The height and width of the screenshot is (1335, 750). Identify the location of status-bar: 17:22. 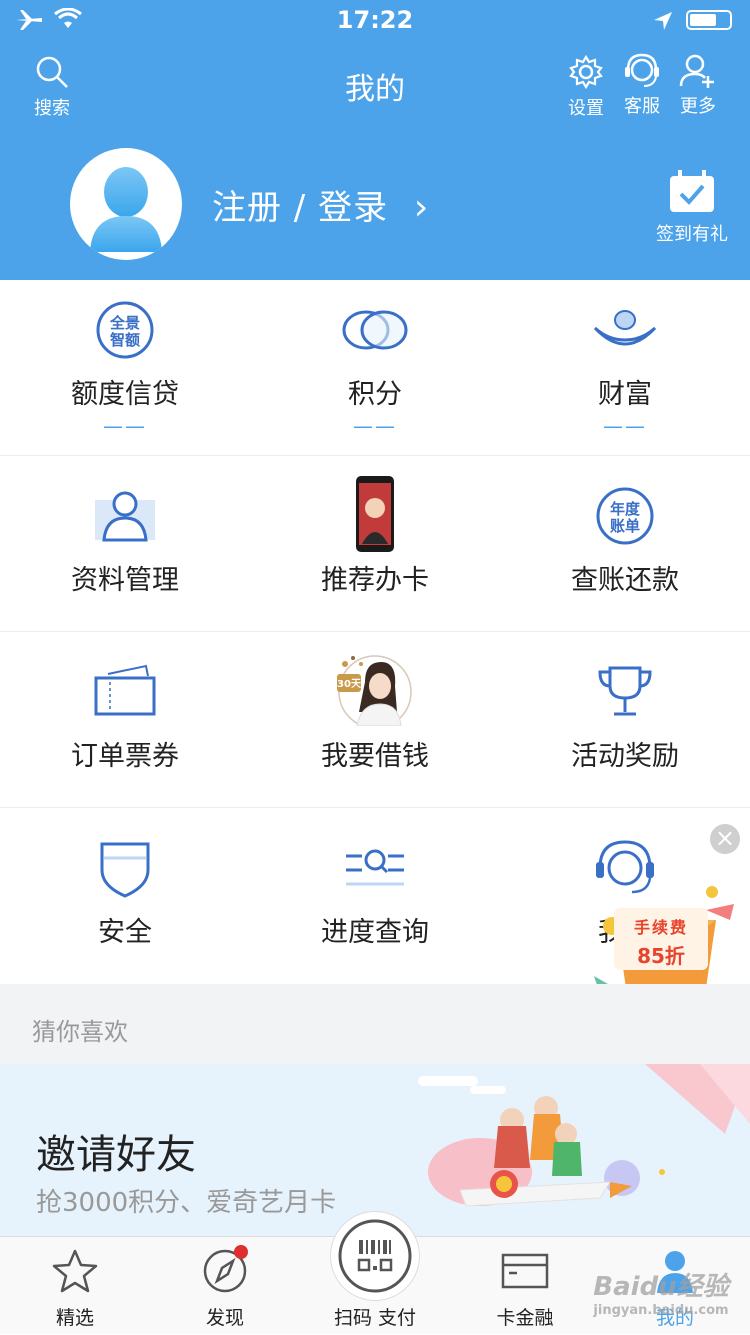
(375, 20).